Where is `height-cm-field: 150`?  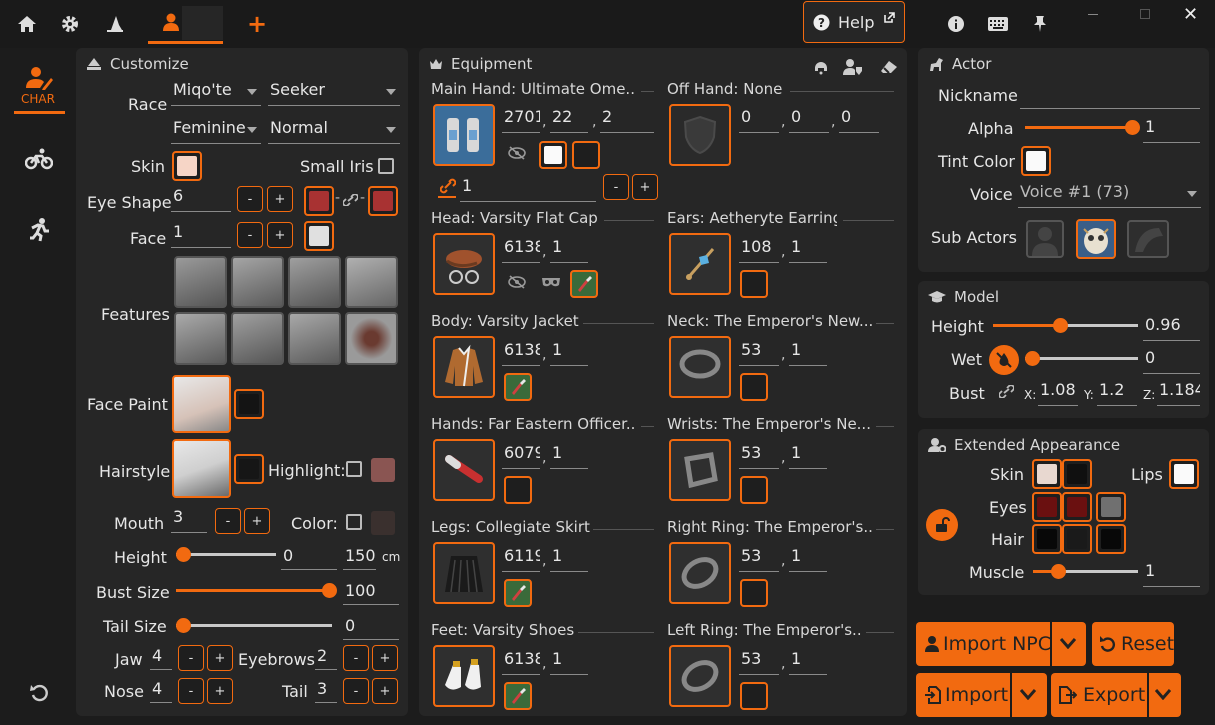
height-cm-field: 150 is located at coordinates (359, 558).